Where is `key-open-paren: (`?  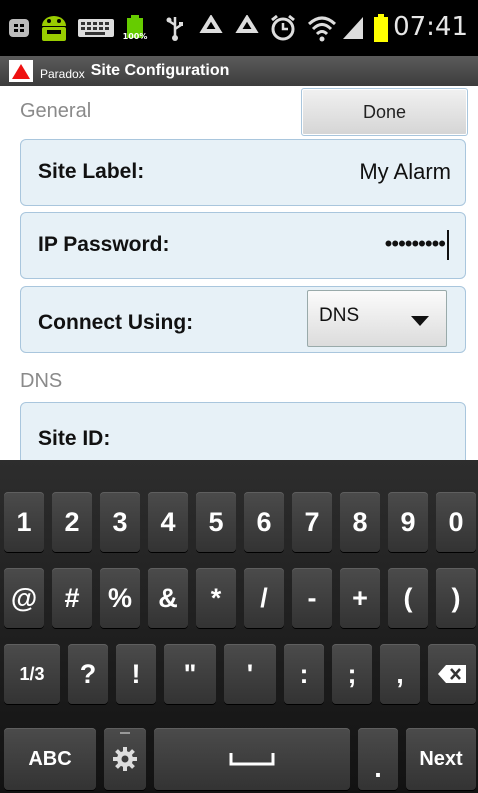
key-open-paren: ( is located at coordinates (408, 598).